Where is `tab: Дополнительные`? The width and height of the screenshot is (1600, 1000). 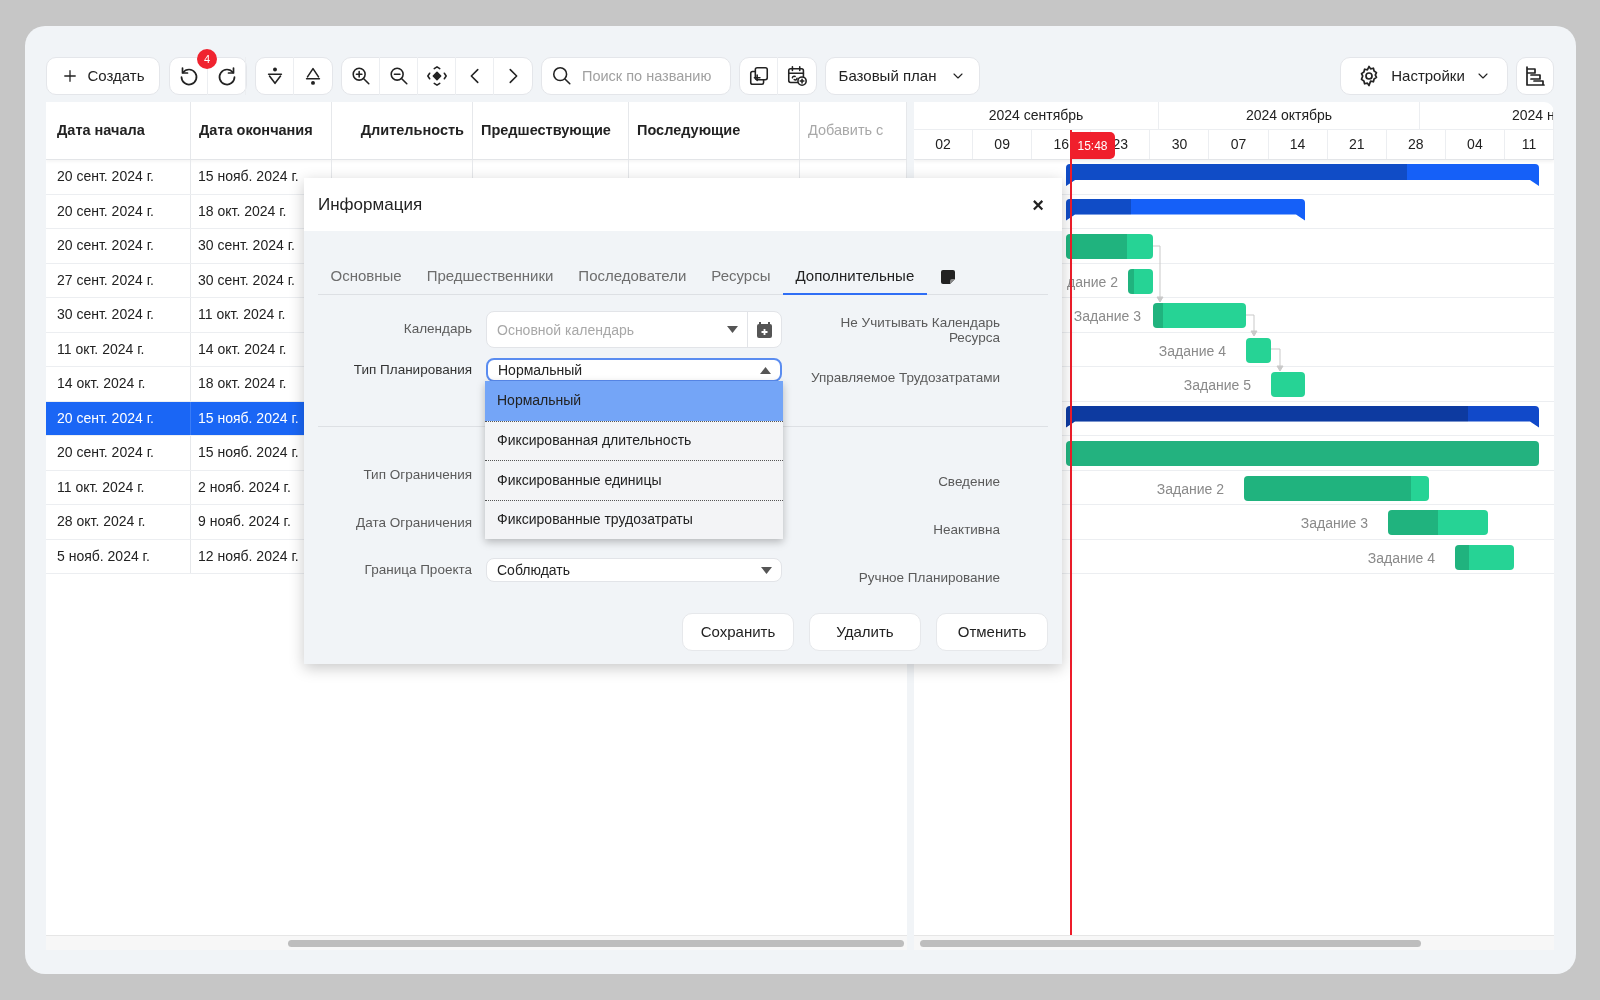 tab: Дополнительные is located at coordinates (855, 277).